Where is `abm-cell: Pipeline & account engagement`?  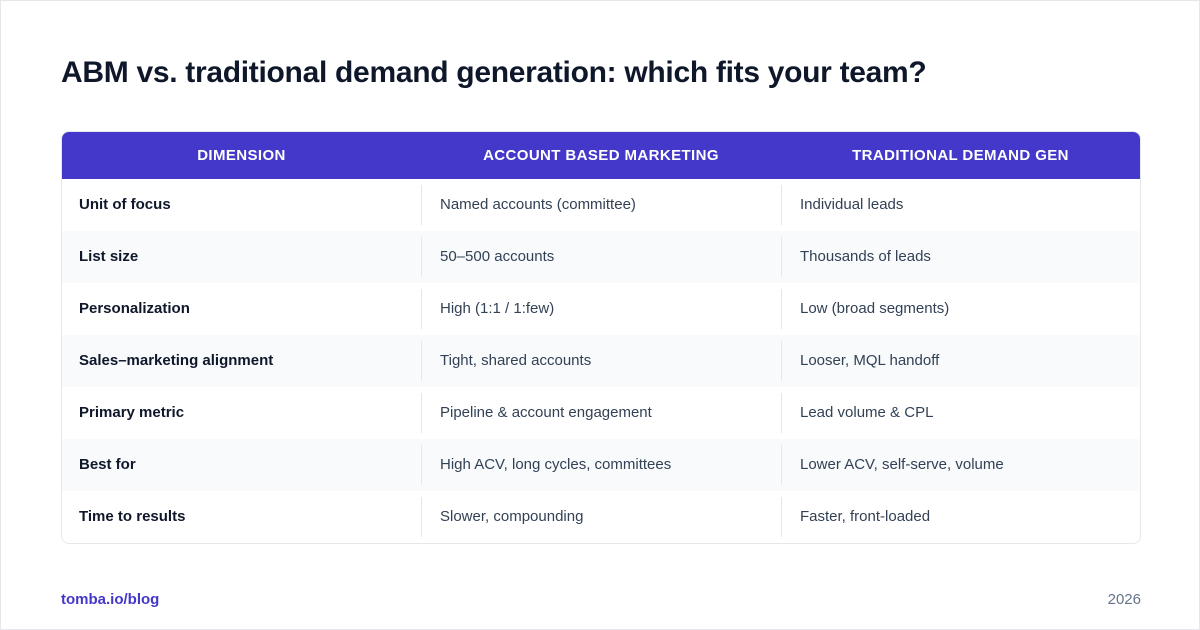
abm-cell: Pipeline & account engagement is located at coordinates (601, 413).